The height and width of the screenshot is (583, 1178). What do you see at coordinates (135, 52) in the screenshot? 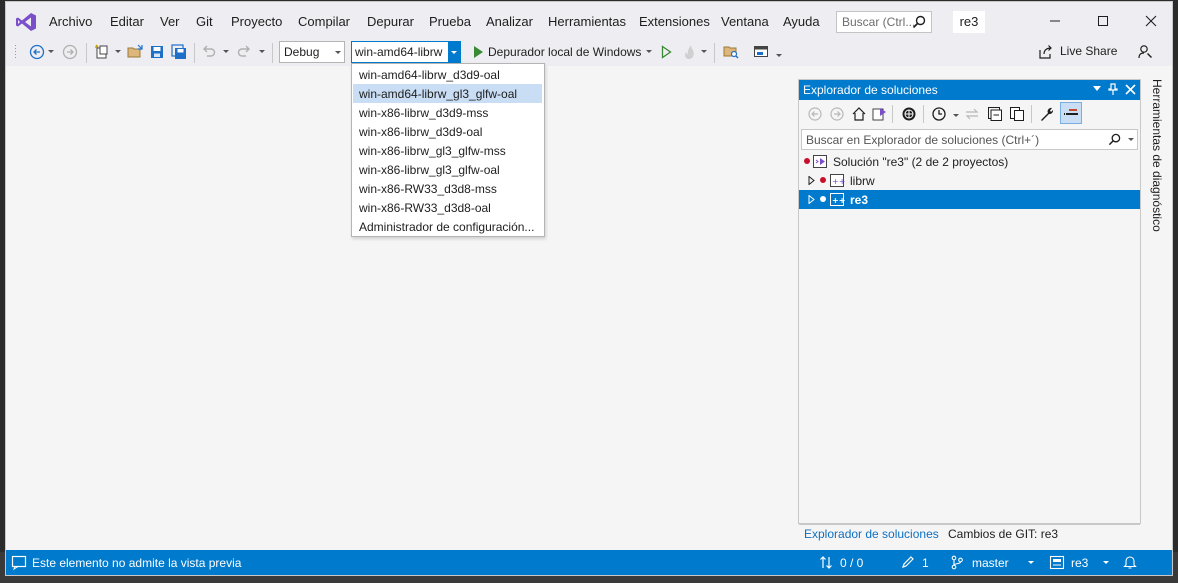
I see `open-folder-icon` at bounding box center [135, 52].